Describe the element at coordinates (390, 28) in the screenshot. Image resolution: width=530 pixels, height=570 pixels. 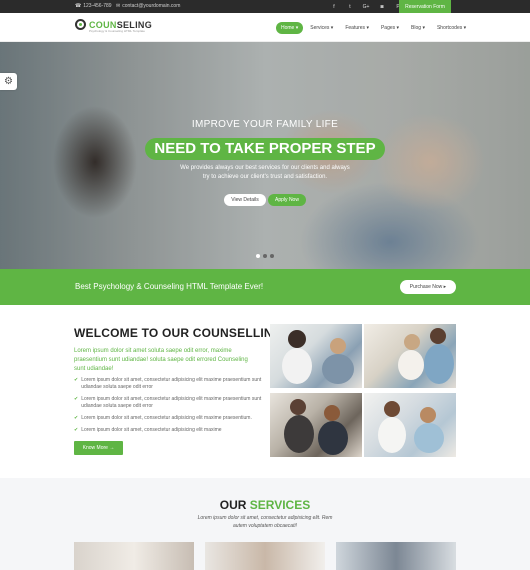
I see `nav-pages: Pages ▾` at that location.